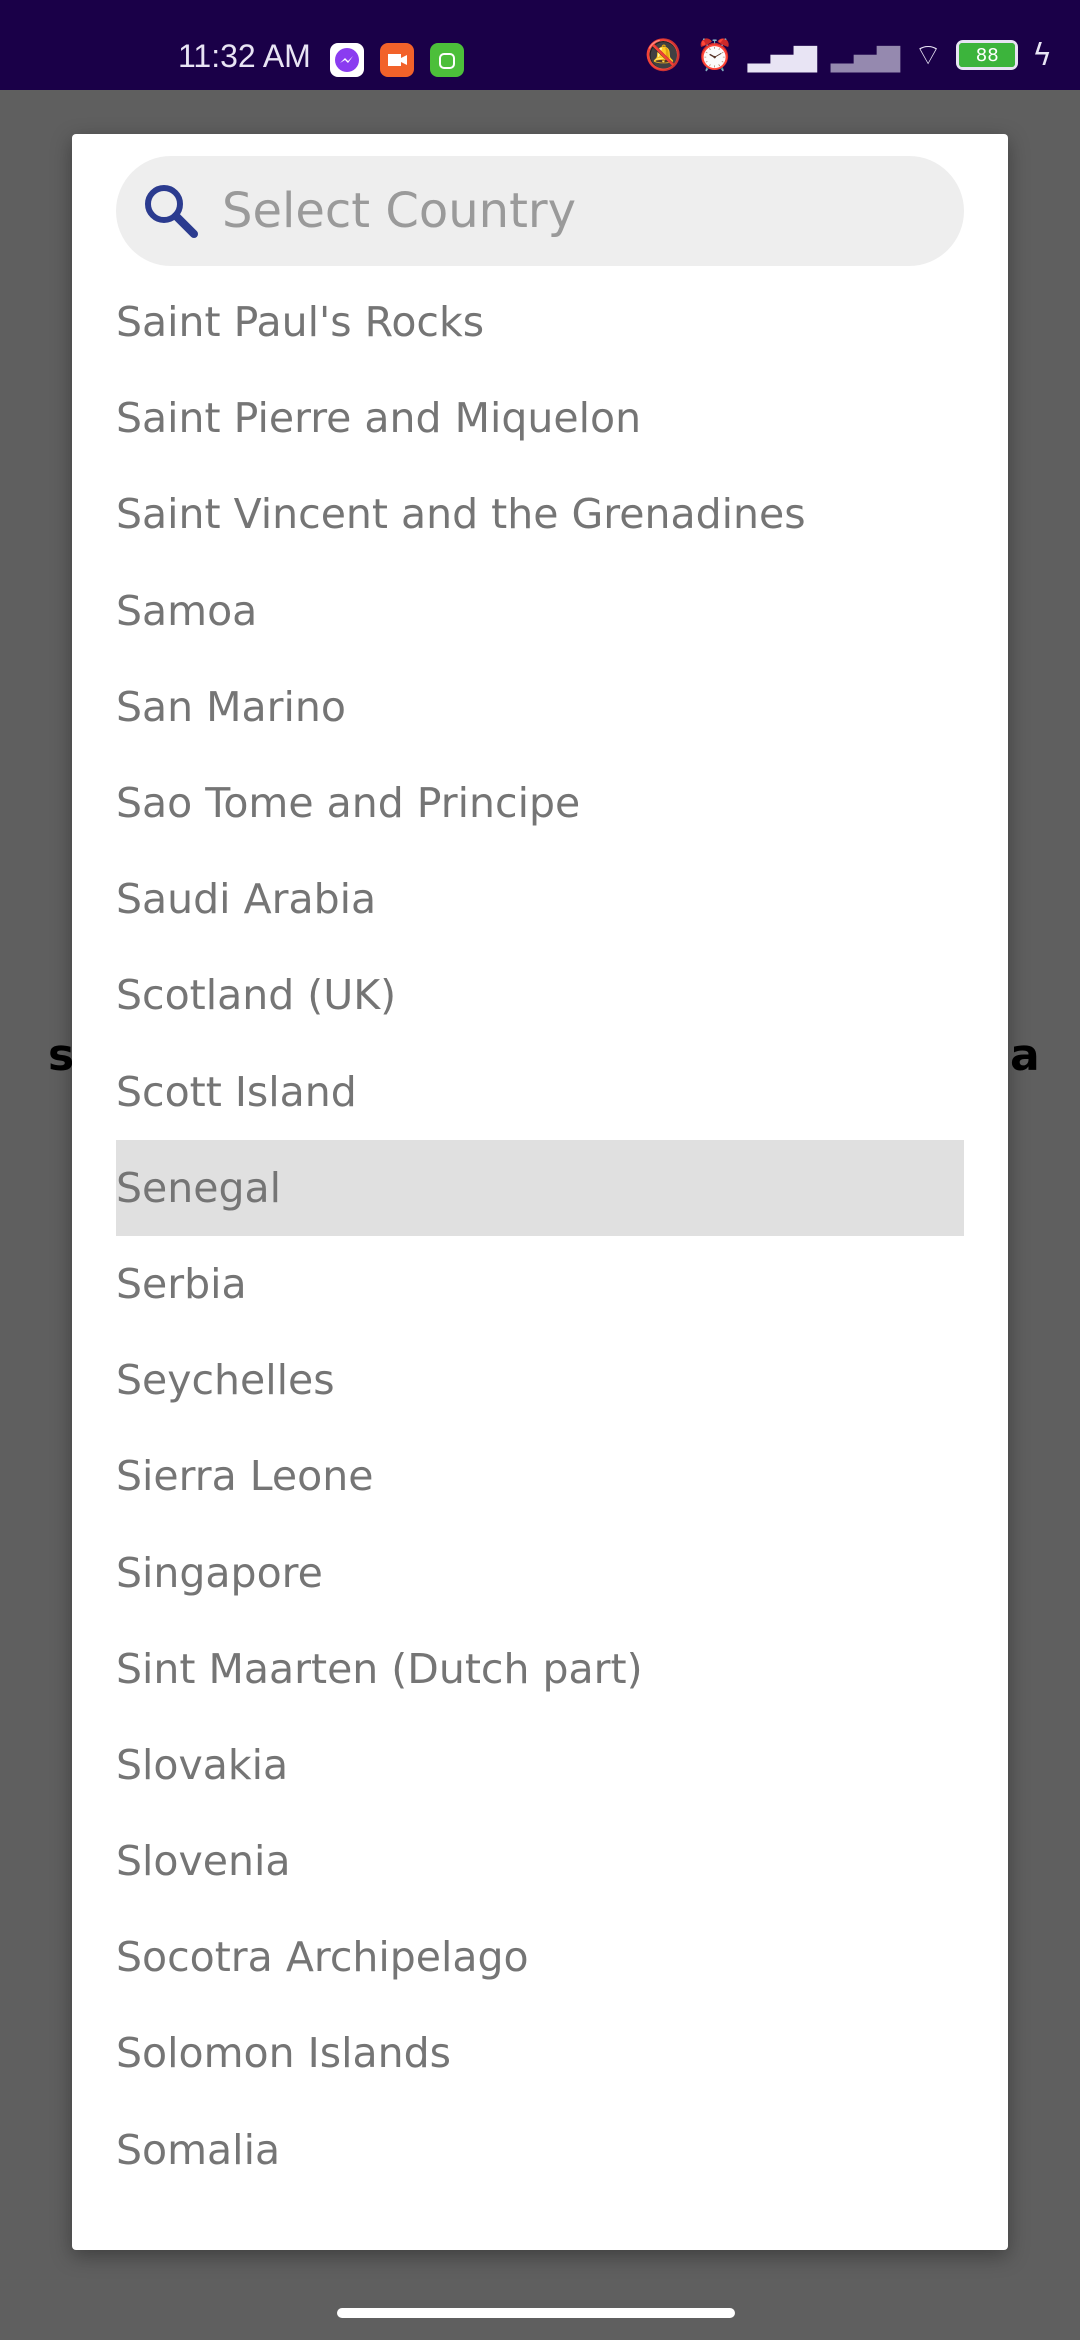 The height and width of the screenshot is (2340, 1080). What do you see at coordinates (244, 56) in the screenshot?
I see `clock: 11:32 AM` at bounding box center [244, 56].